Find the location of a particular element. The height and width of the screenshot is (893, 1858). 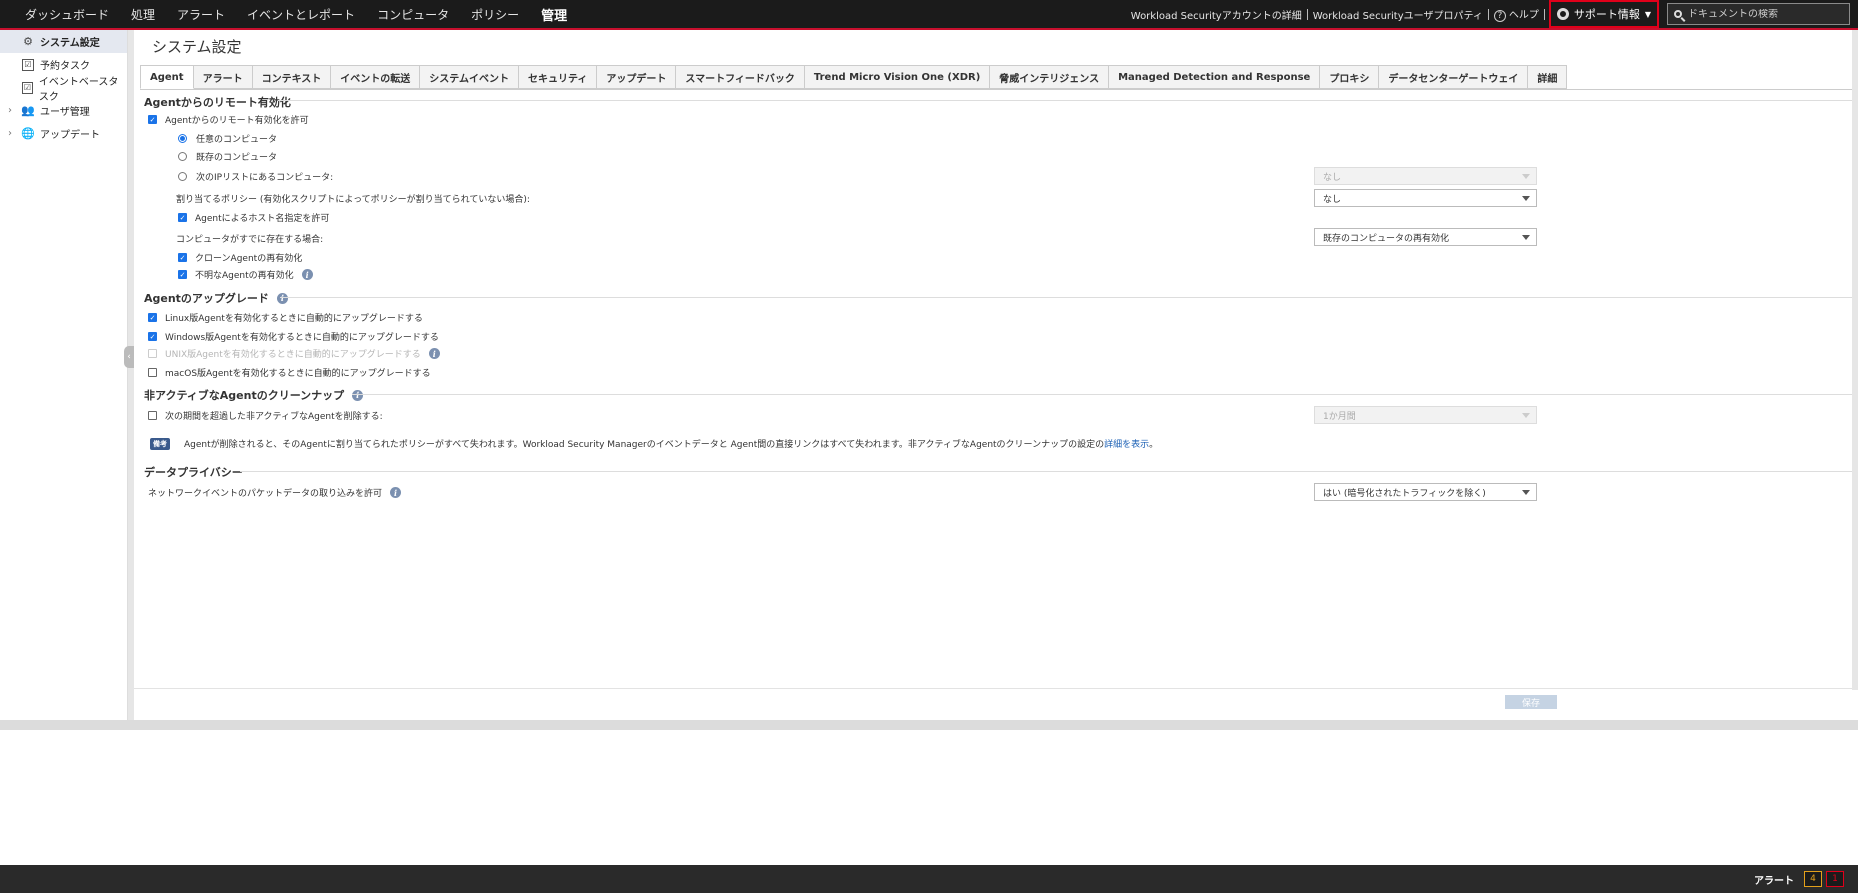

delete-inactive-row: 次の期間を超過した非アクティブなAgentを削除する: is located at coordinates (265, 415).